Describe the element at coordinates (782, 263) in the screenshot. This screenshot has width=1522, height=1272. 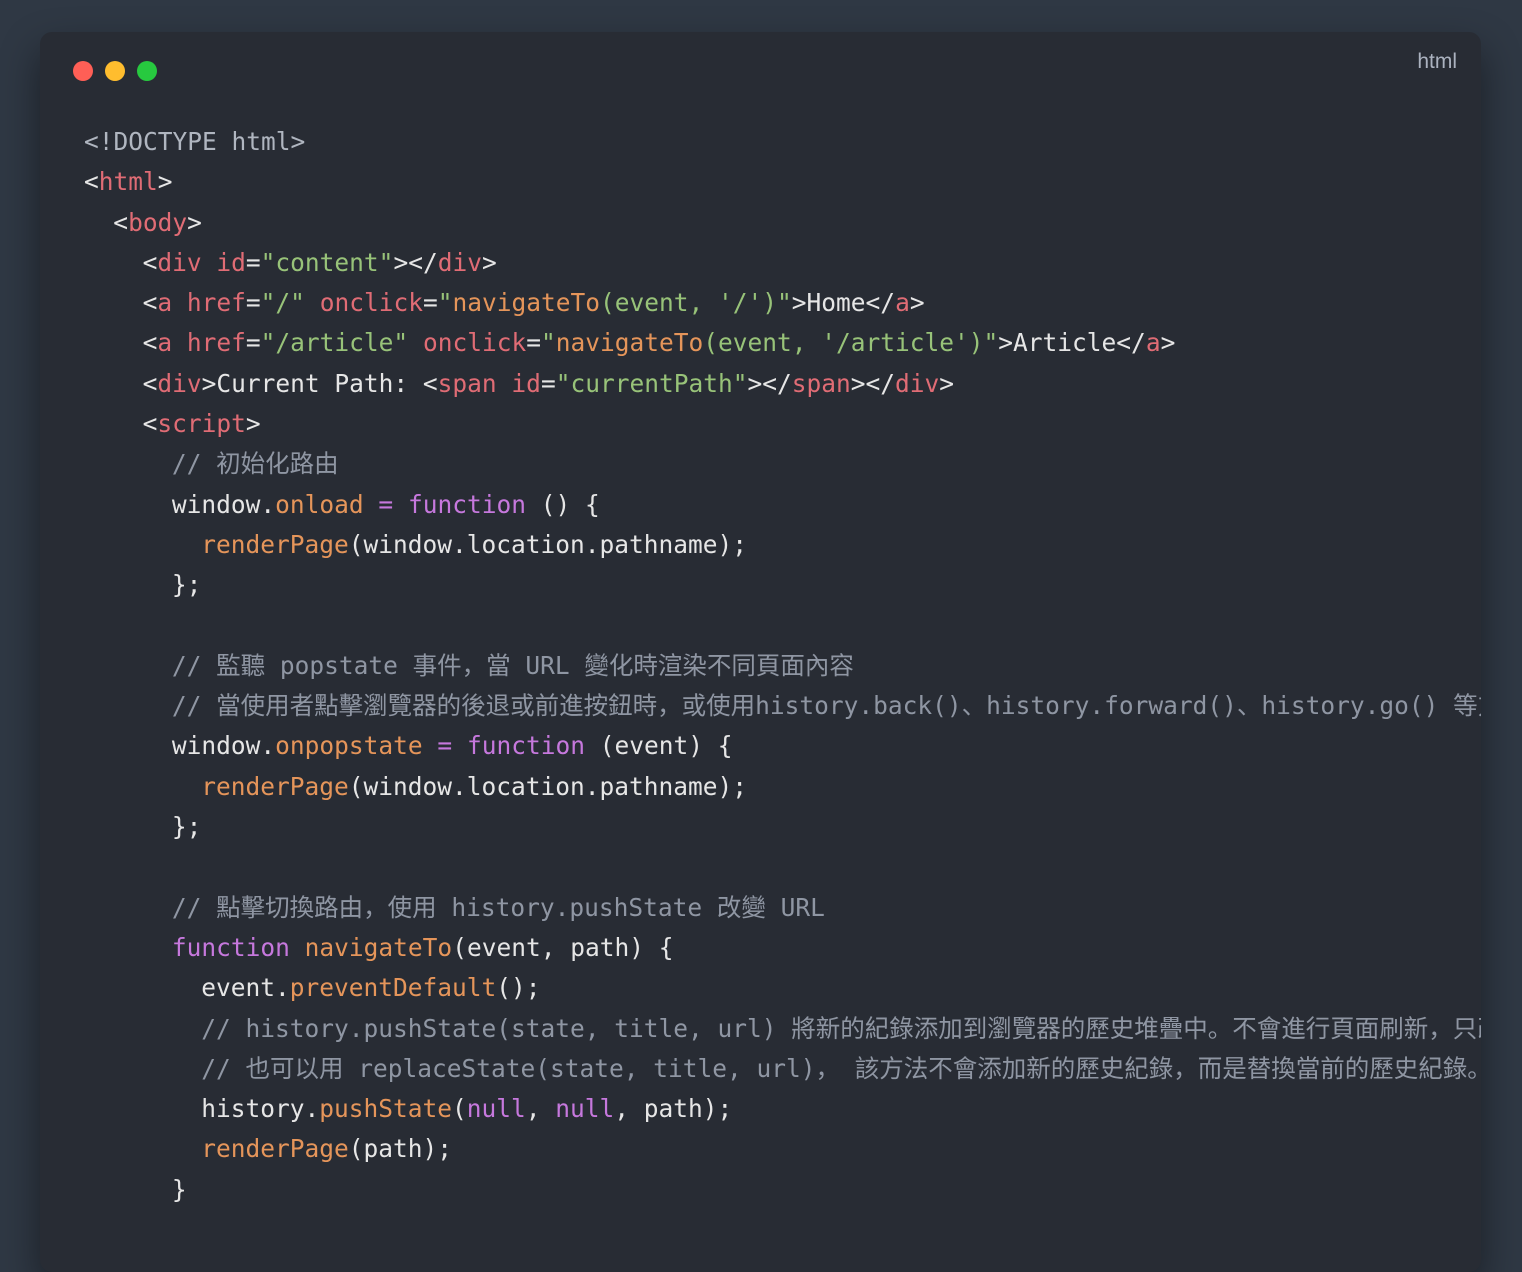
I see `code-line: <div id="content"></div>` at that location.